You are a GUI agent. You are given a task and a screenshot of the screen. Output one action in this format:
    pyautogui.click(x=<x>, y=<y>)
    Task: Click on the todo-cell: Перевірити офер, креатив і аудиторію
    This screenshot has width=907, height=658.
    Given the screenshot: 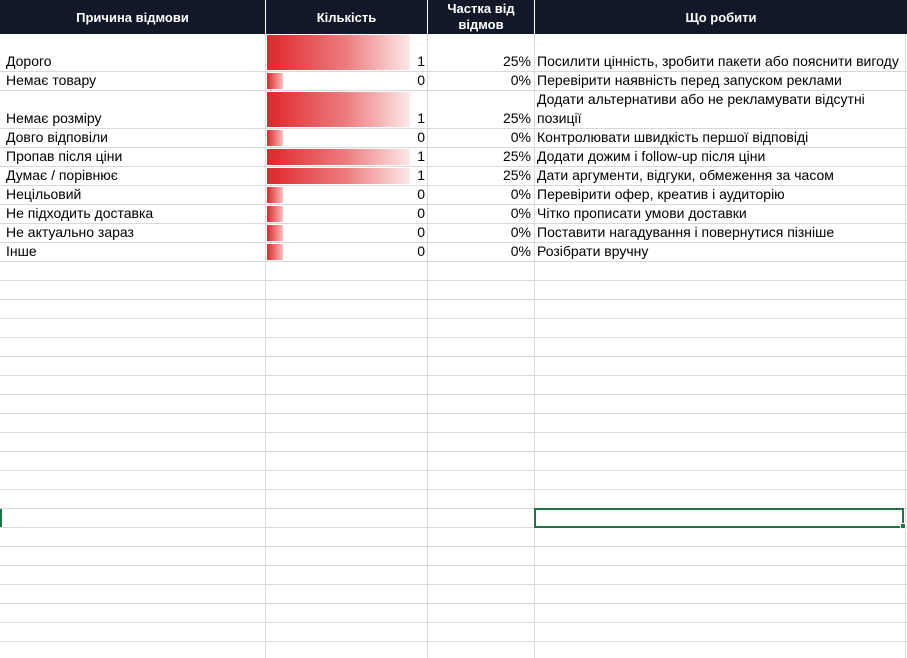 What is the action you would take?
    pyautogui.click(x=721, y=195)
    